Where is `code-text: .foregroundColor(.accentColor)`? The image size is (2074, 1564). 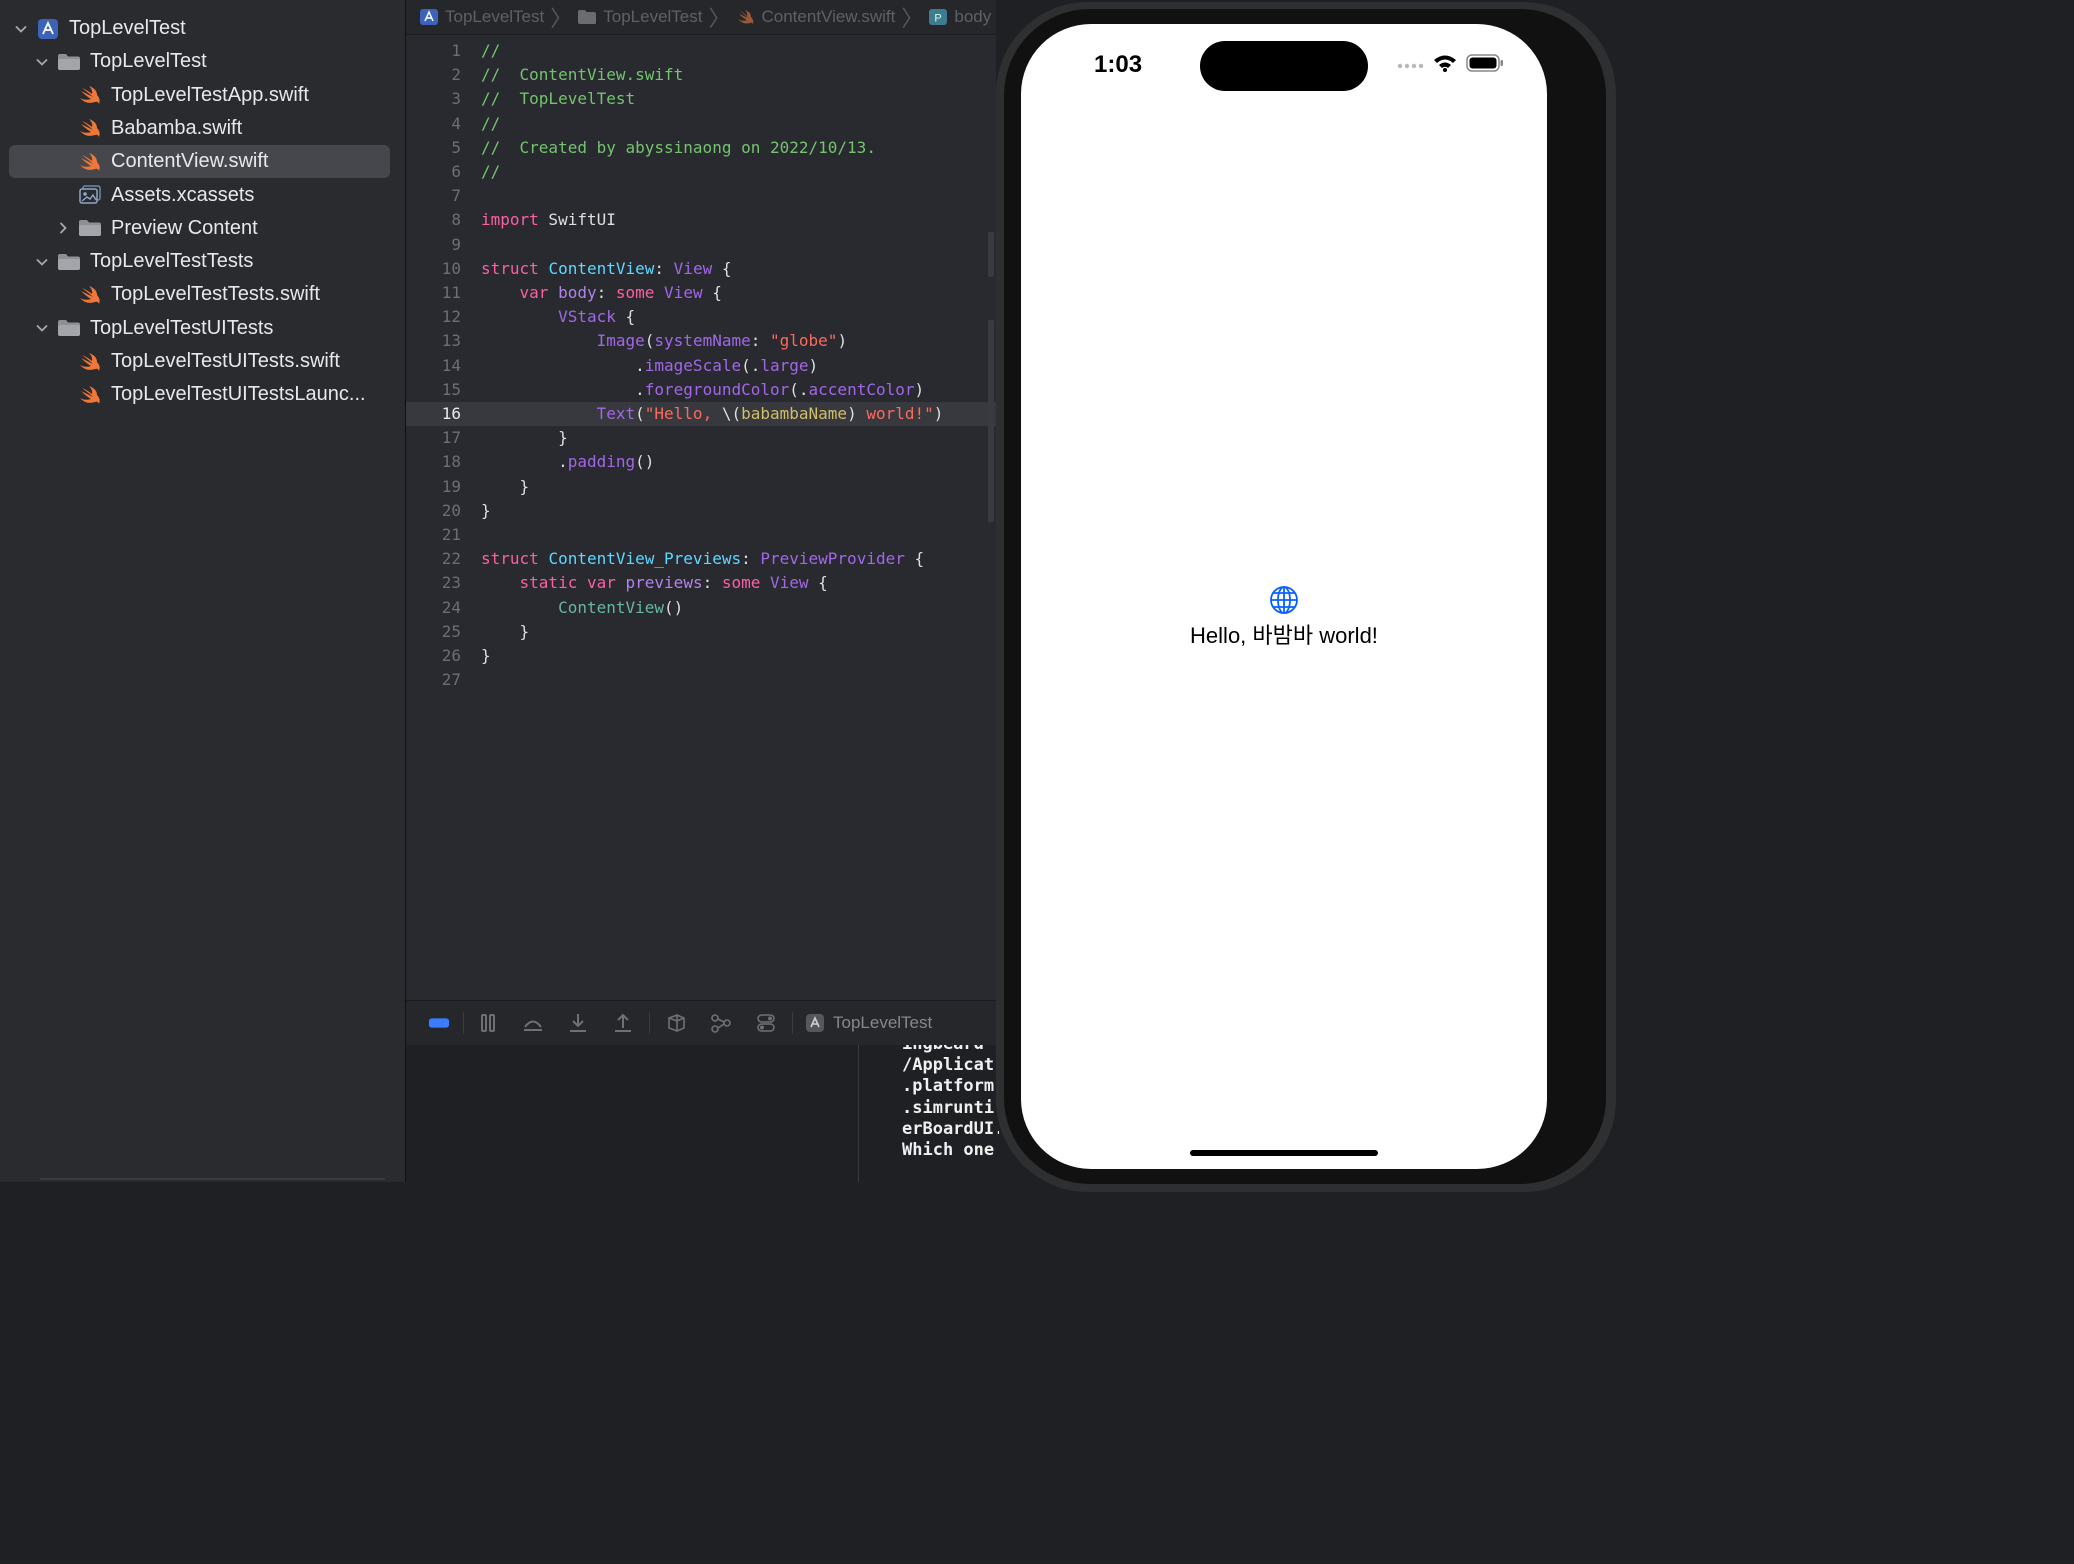
code-text: .foregroundColor(.accentColor) is located at coordinates (702, 390).